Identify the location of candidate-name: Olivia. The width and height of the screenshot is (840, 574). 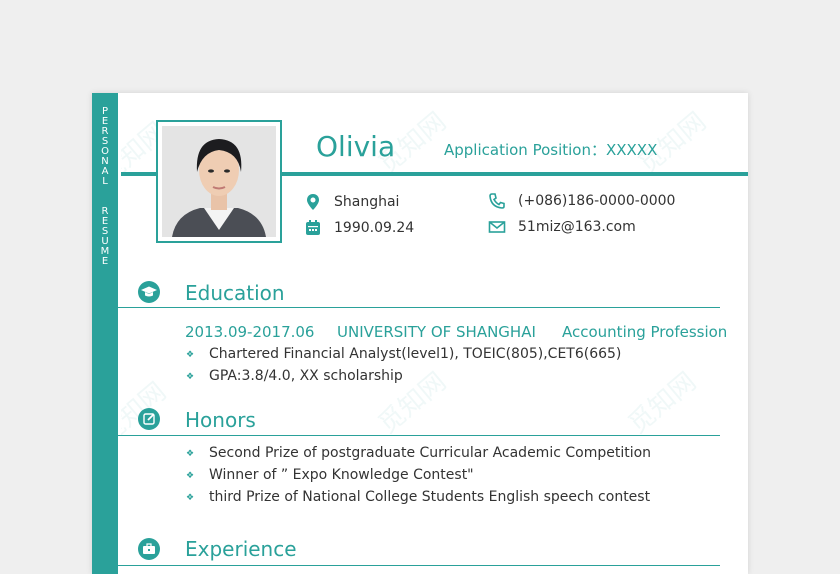
(356, 146).